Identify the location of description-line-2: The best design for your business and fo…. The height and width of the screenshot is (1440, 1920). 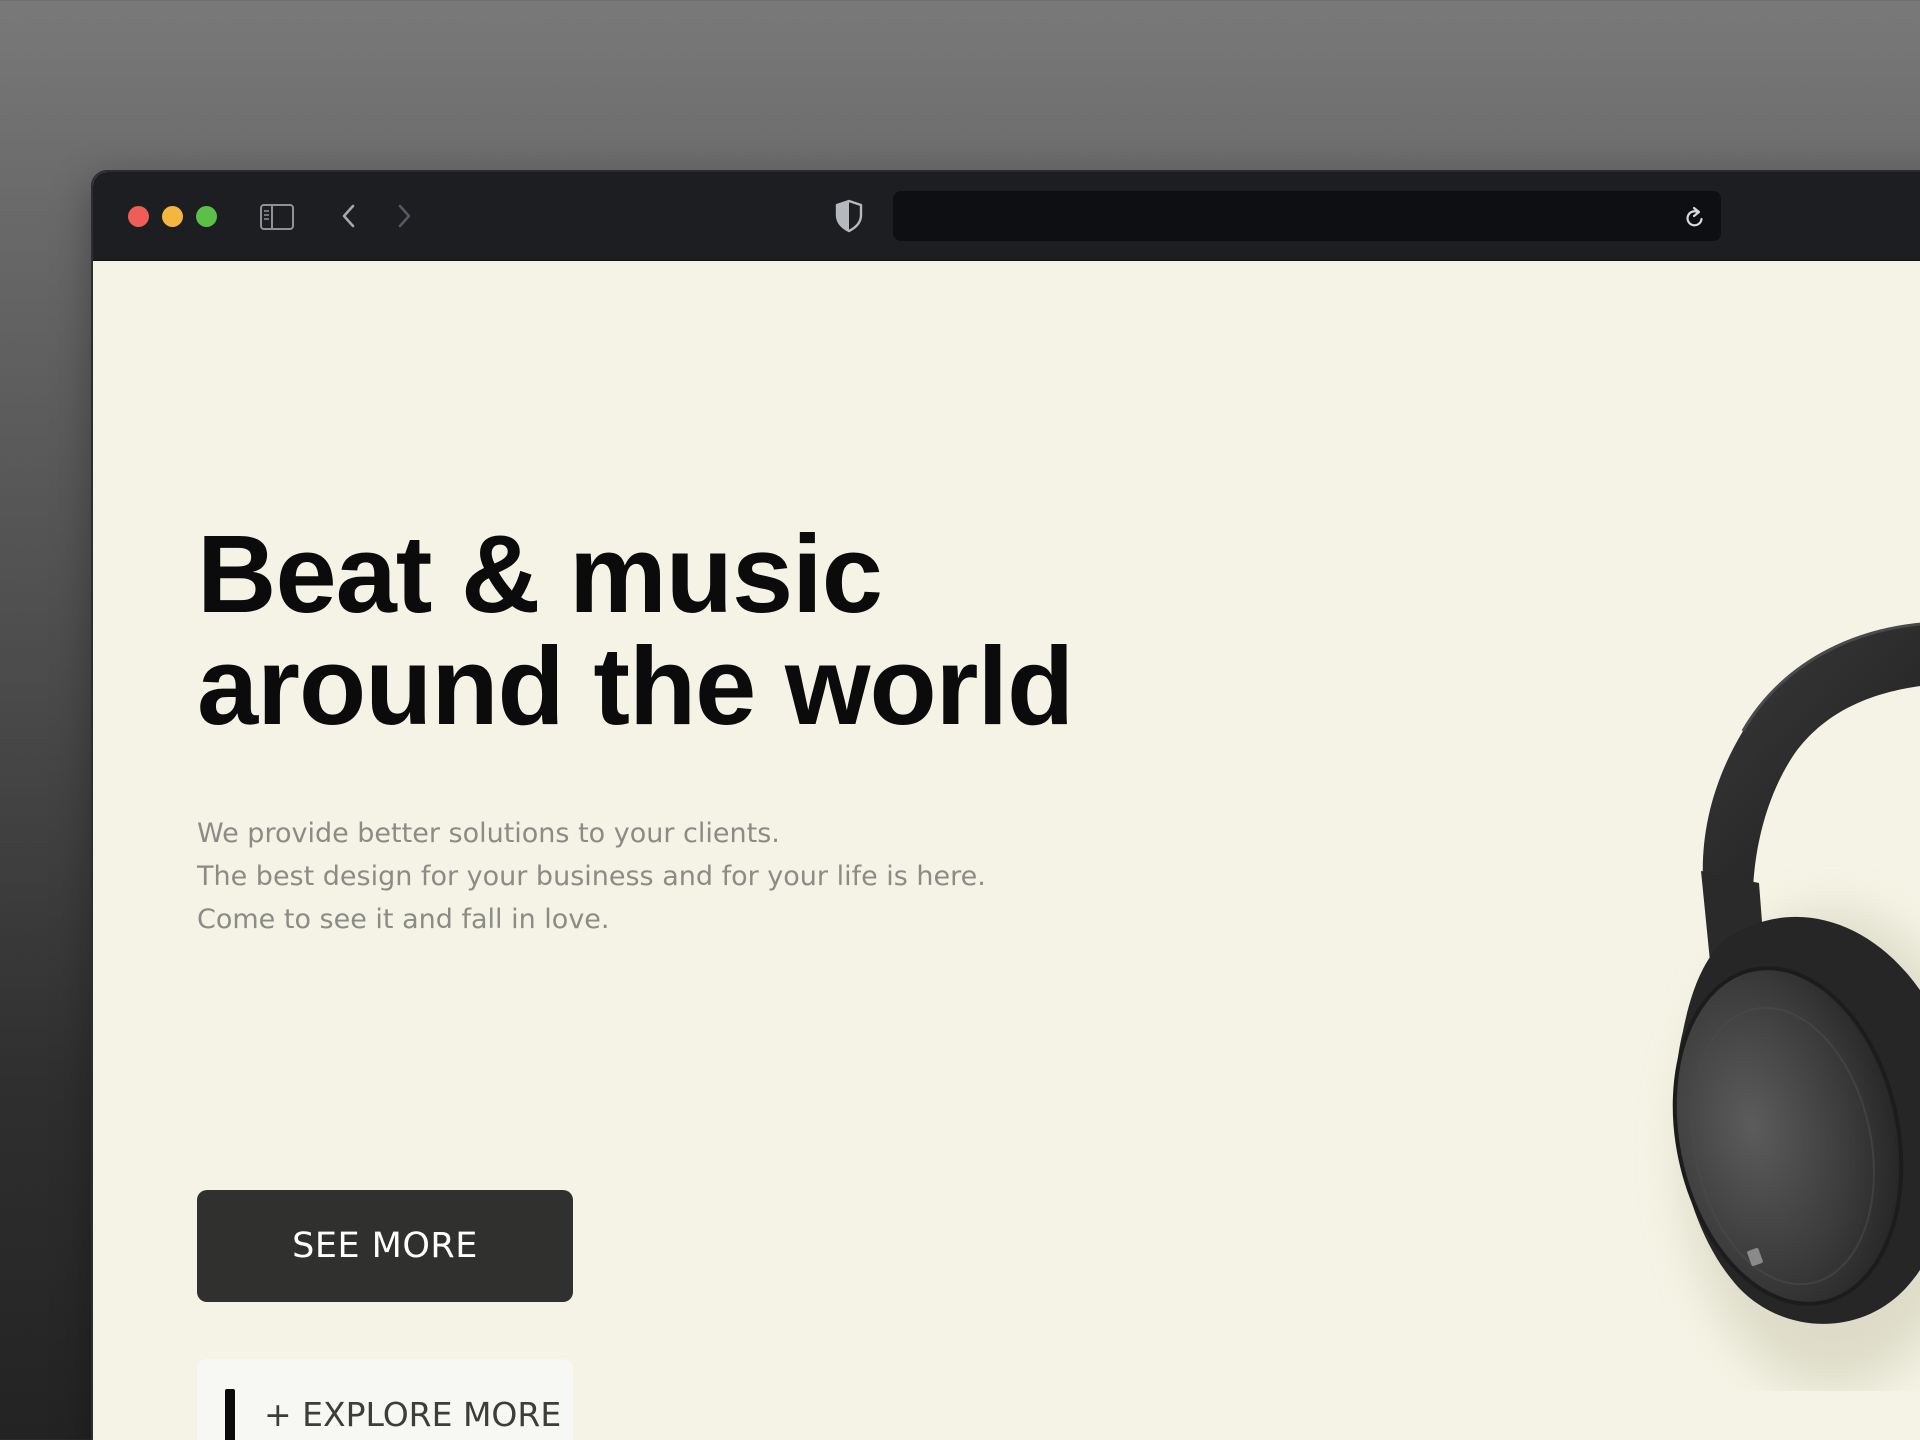
(591, 876).